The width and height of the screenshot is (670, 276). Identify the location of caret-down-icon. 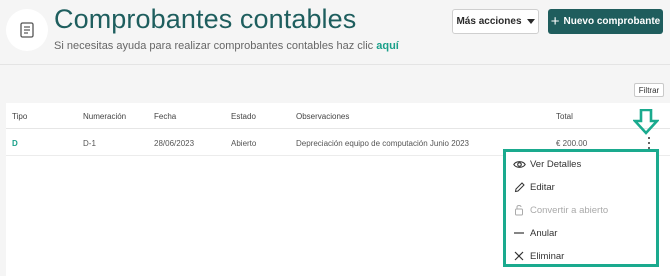
(530, 21).